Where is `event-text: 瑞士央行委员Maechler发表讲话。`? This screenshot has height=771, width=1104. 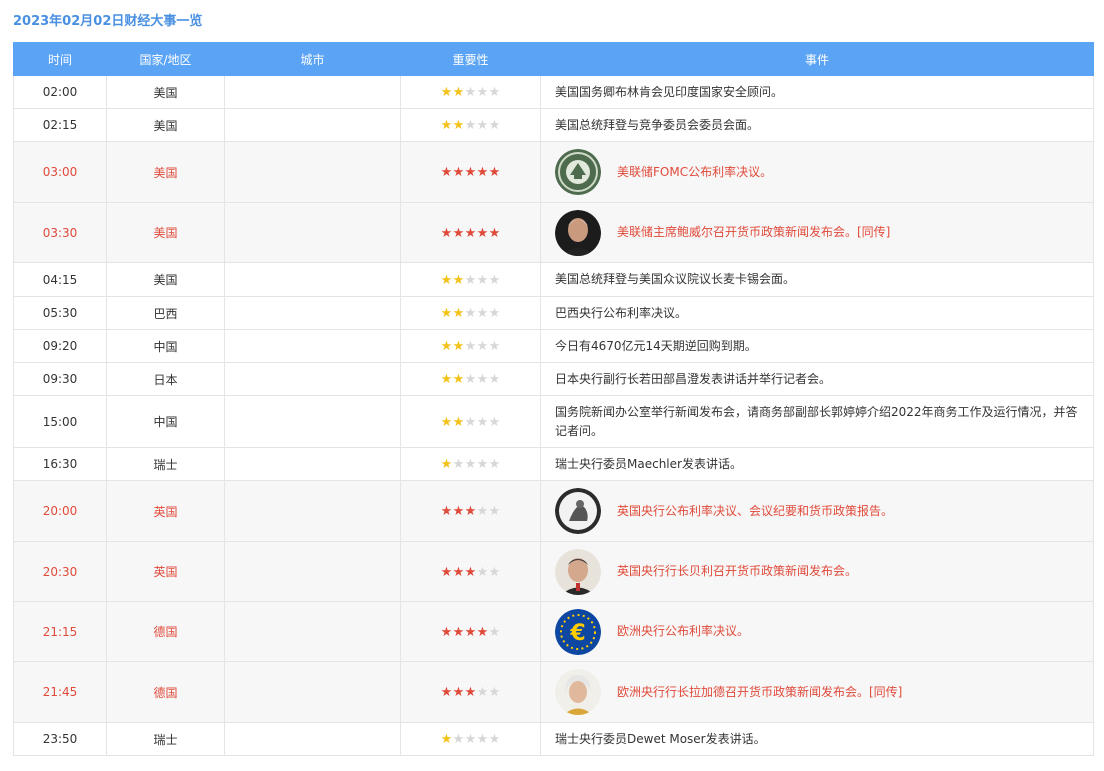 event-text: 瑞士央行委员Maechler发表讲话。 is located at coordinates (648, 463).